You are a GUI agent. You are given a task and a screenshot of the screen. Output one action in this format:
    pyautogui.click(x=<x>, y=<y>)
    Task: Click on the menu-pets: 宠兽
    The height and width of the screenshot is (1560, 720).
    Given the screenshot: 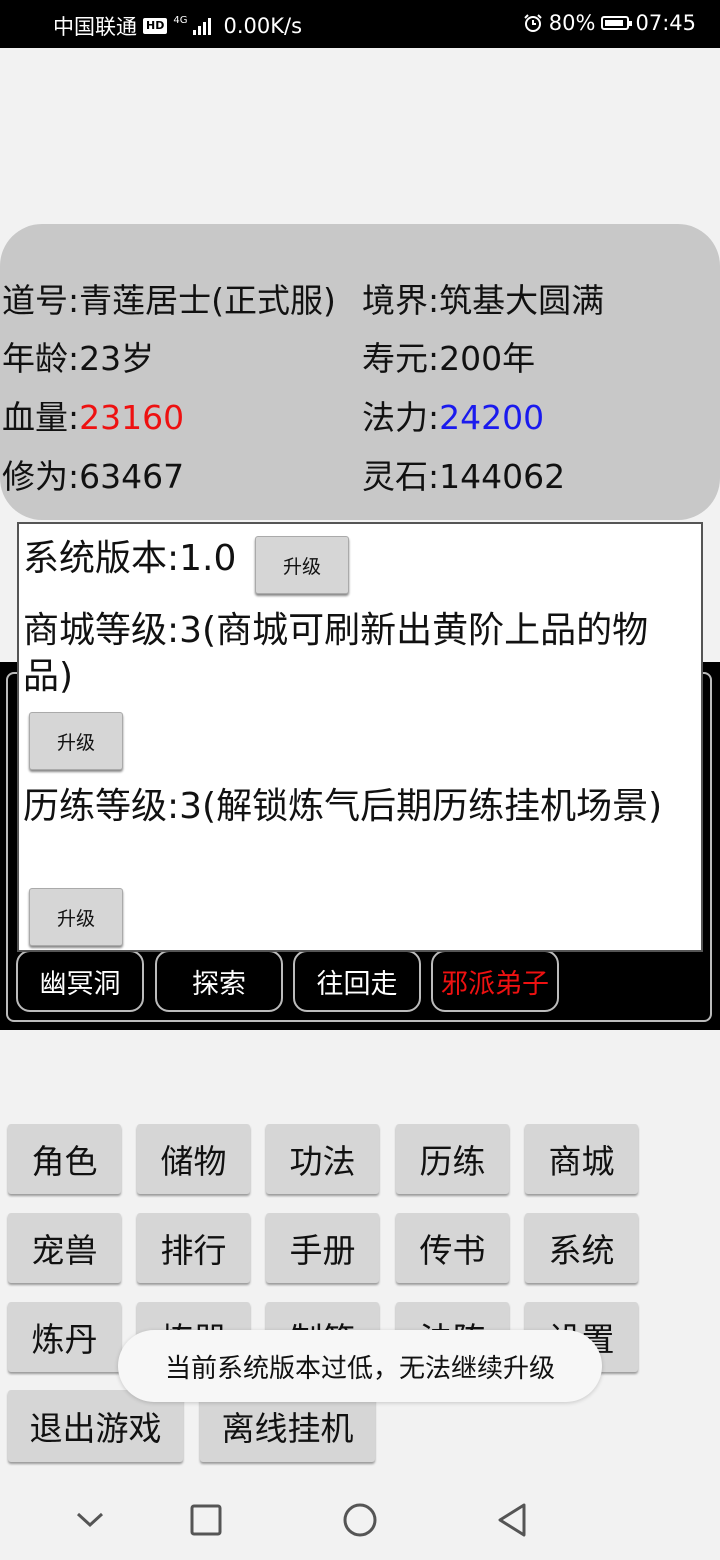 What is the action you would take?
    pyautogui.click(x=64, y=1248)
    